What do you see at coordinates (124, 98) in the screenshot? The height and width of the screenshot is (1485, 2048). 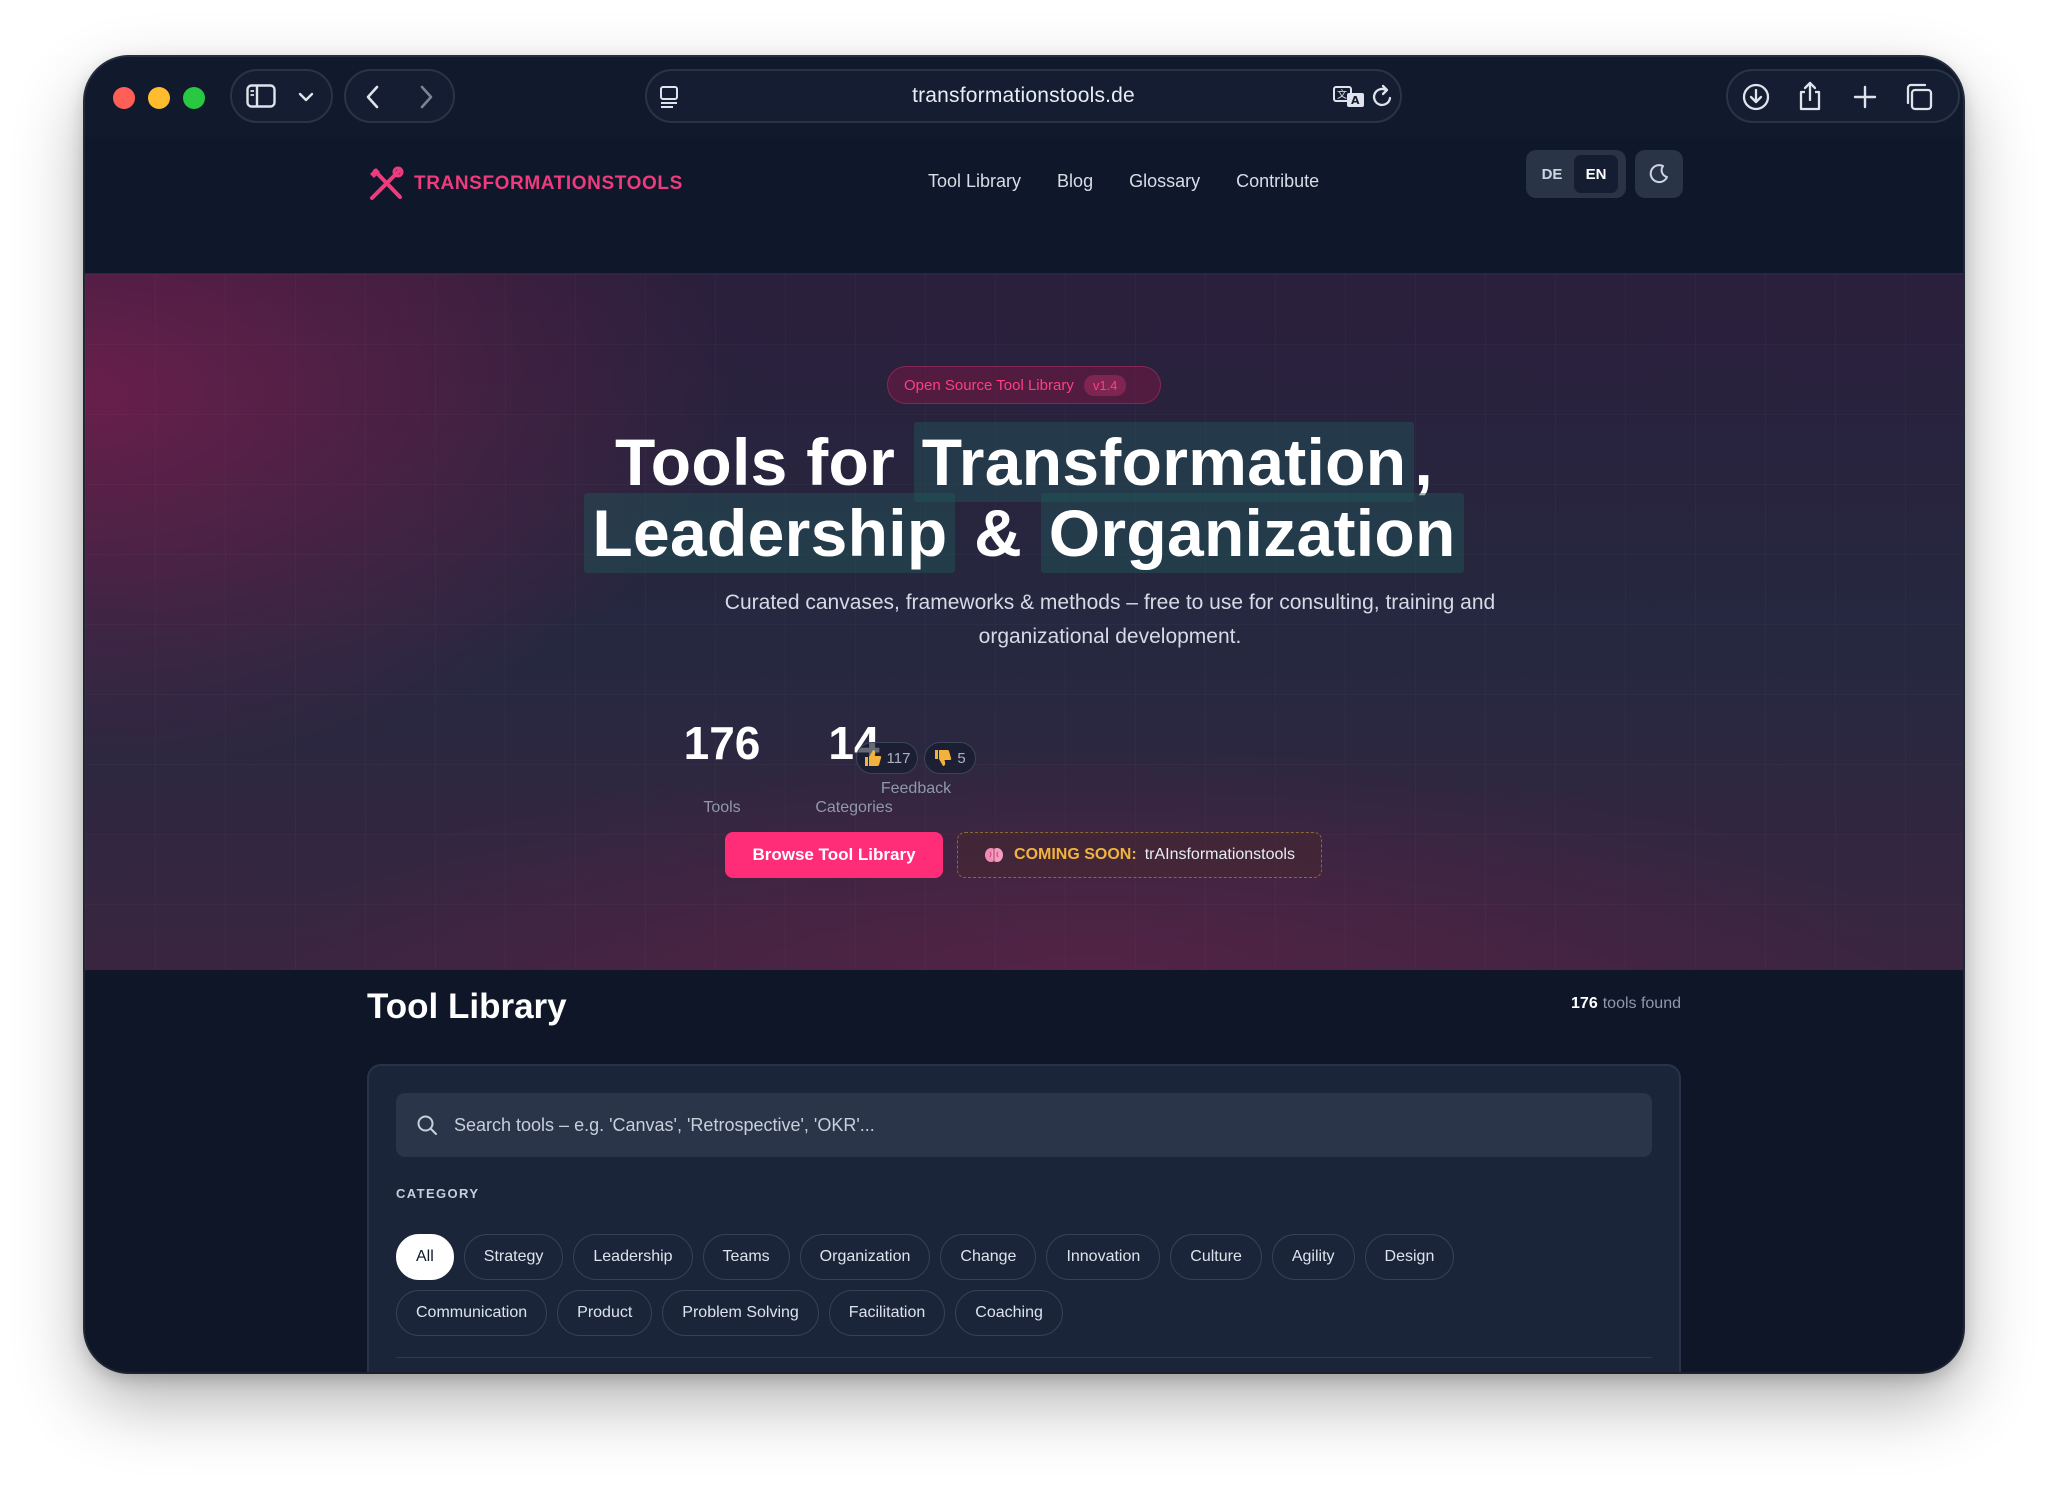 I see `close-window-button` at bounding box center [124, 98].